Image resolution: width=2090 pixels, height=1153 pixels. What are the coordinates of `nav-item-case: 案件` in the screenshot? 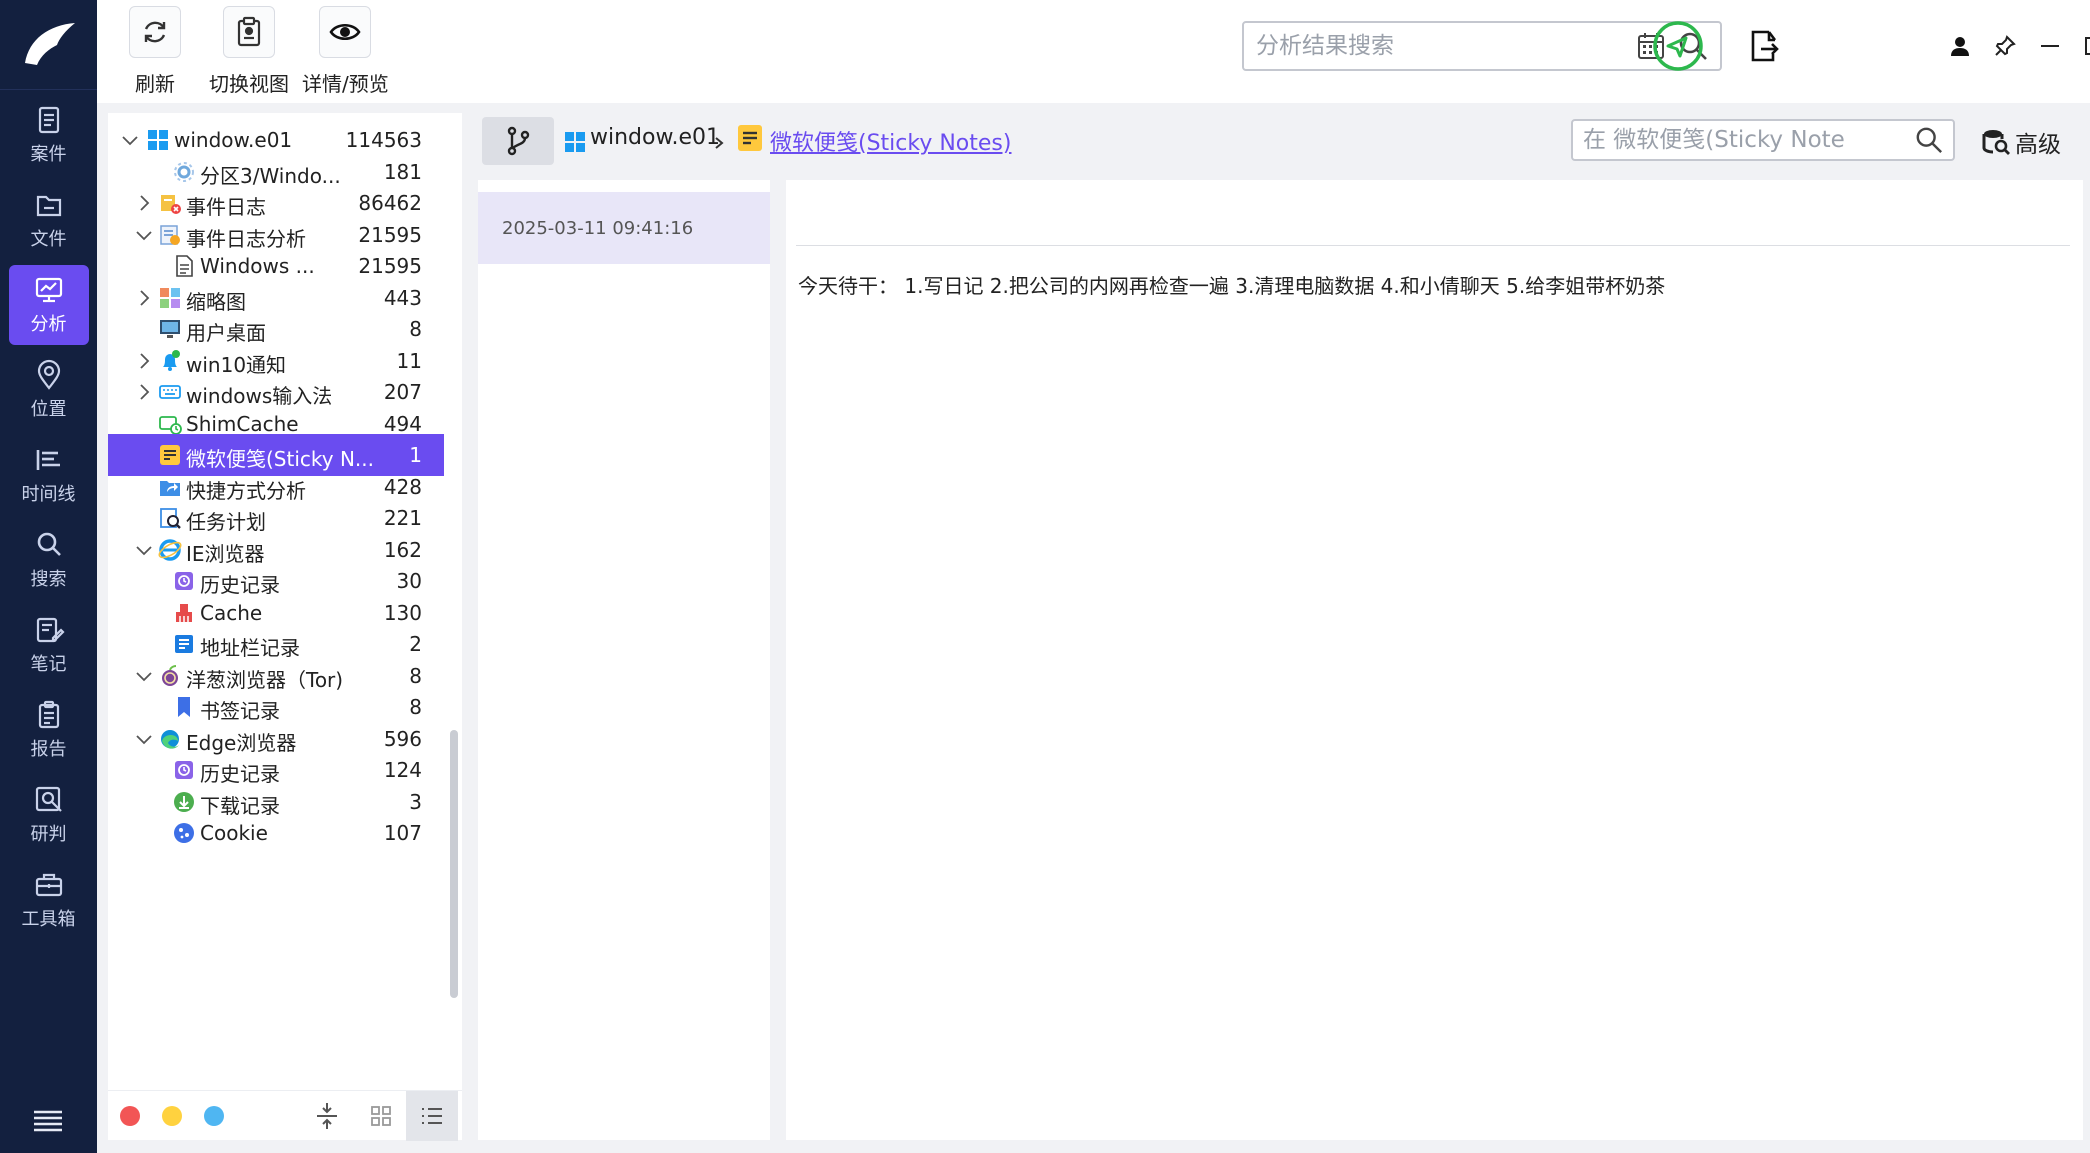 It's located at (49, 135).